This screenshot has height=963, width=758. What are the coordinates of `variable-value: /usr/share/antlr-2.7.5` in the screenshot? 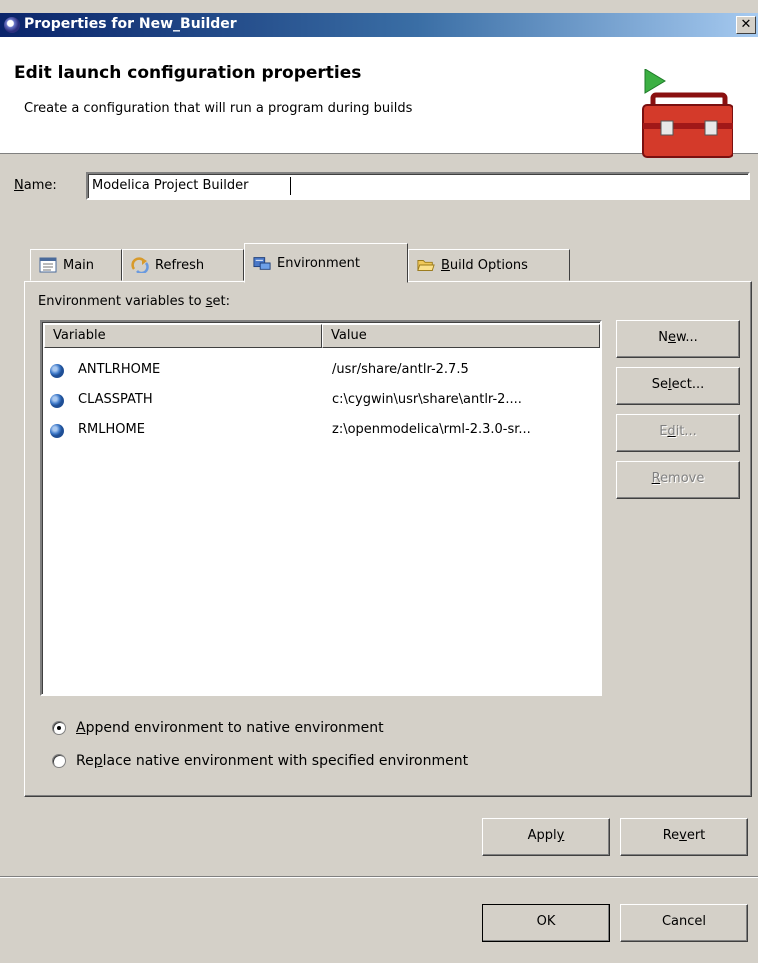 It's located at (400, 369).